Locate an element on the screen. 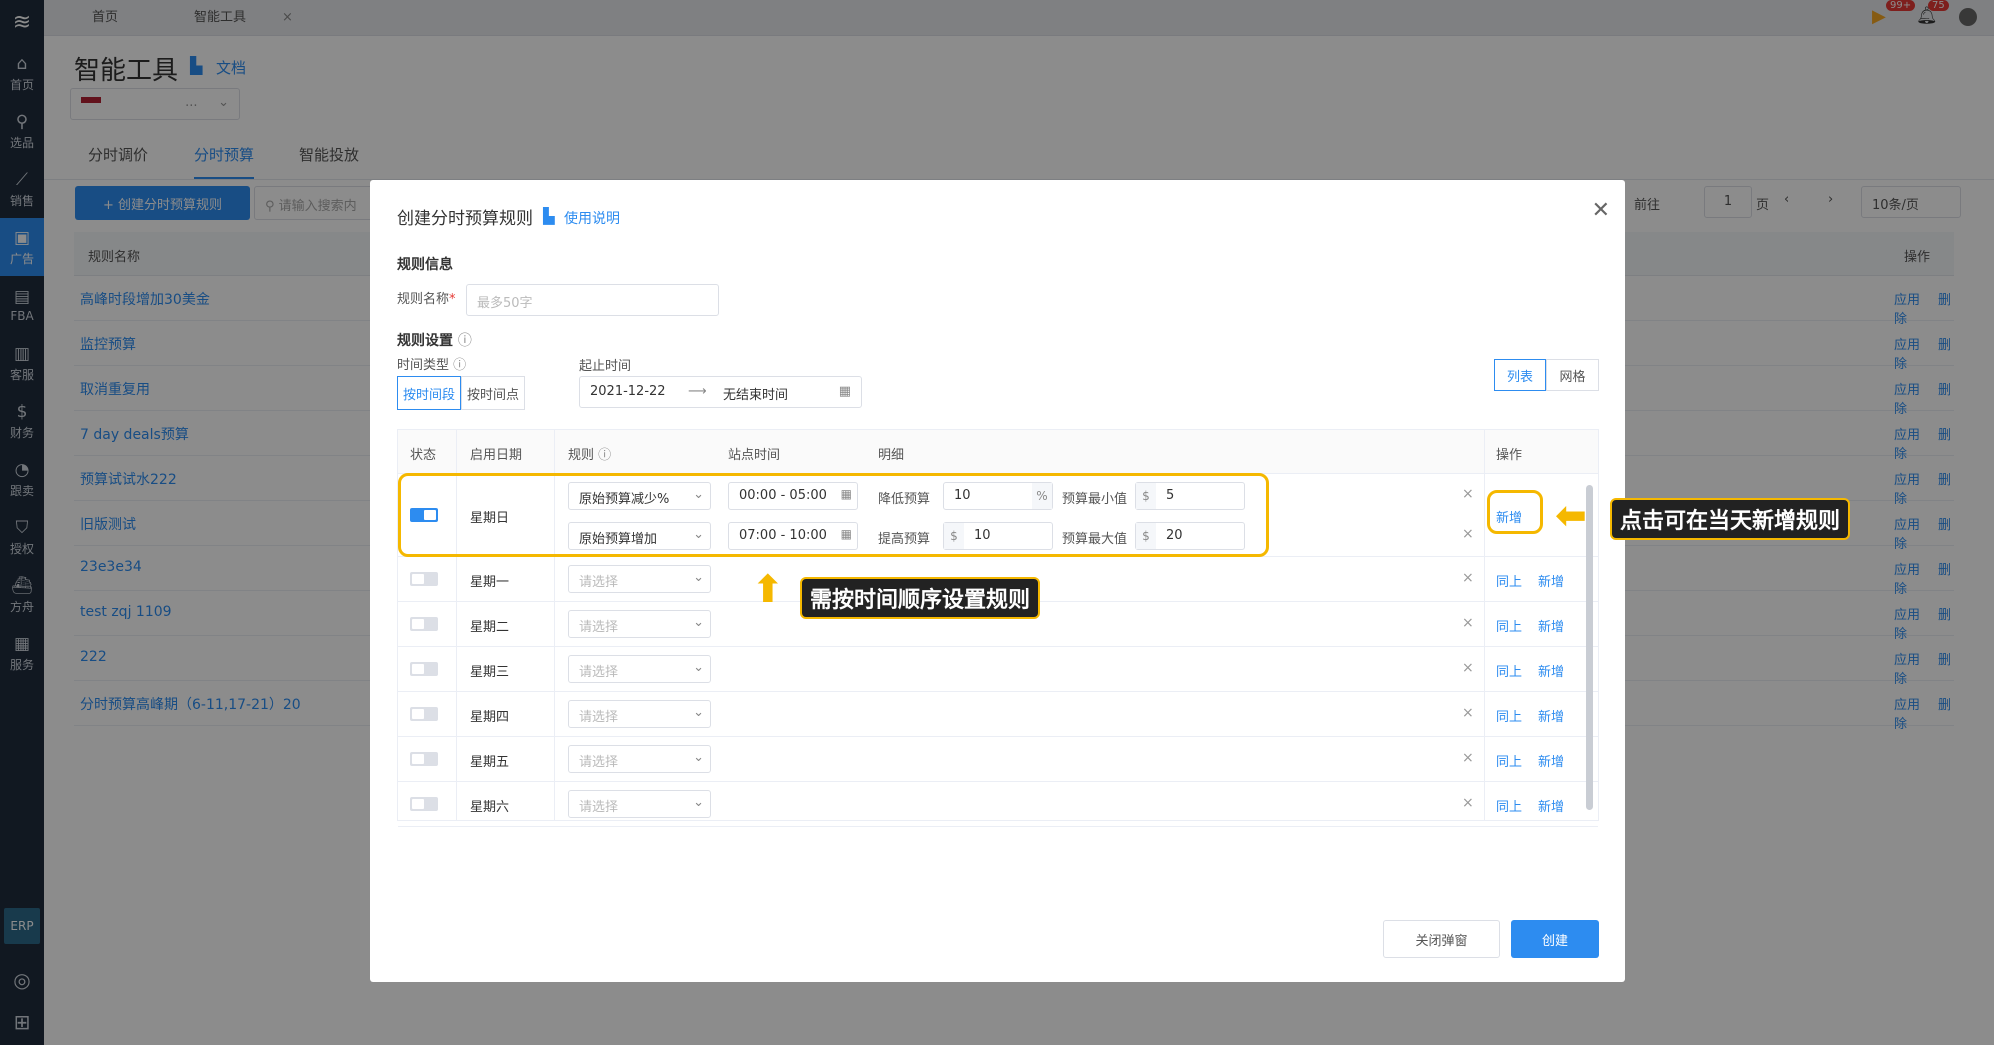  callout-order-rules: 需按时间顺序设置规则 is located at coordinates (920, 598).